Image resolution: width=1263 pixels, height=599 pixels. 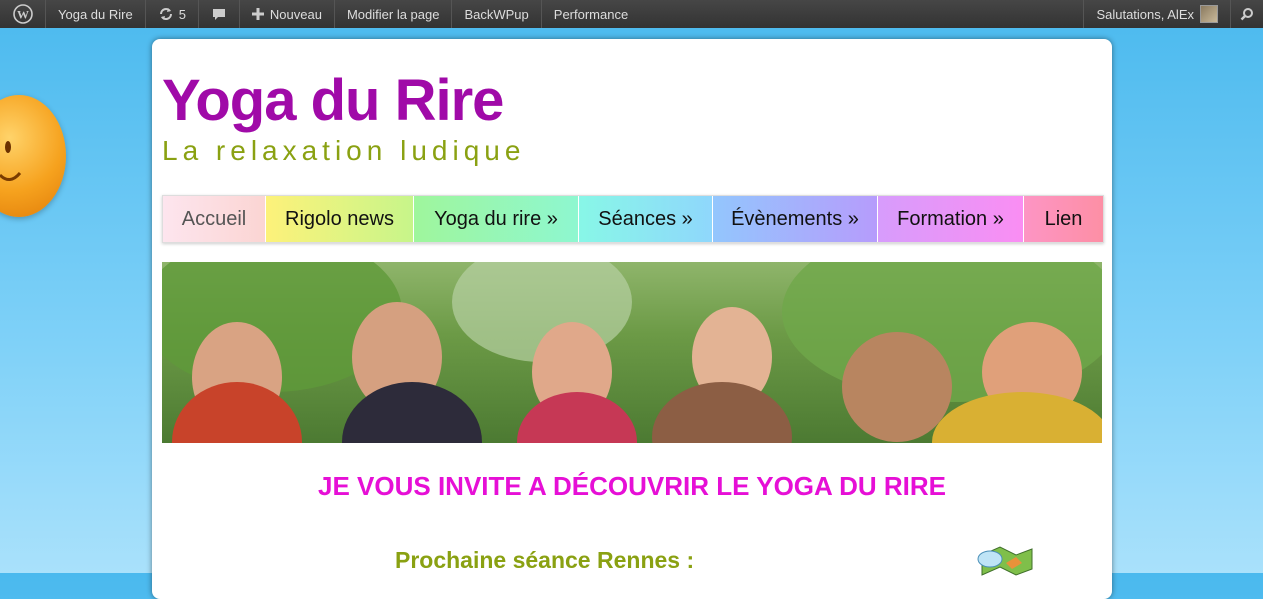 I want to click on nav-item-yoga-du-rire: Yoga du rire », so click(x=496, y=219).